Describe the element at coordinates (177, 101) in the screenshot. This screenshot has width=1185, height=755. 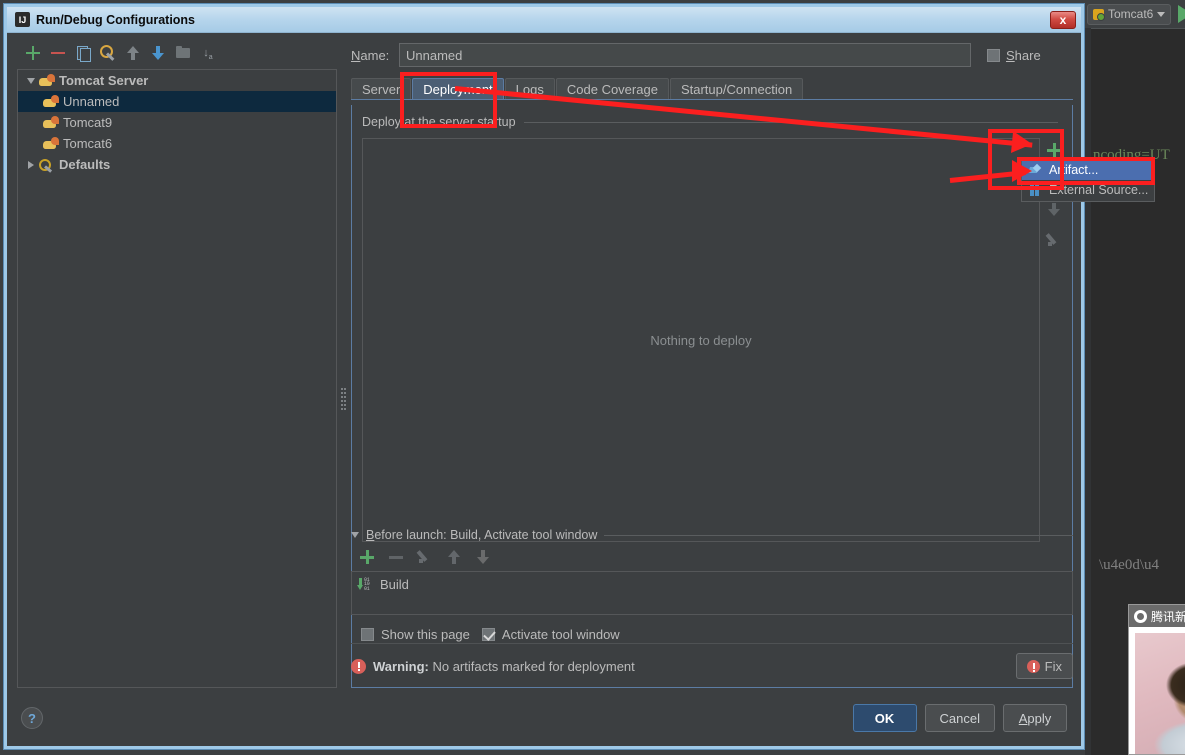
I see `tree-item-unnamed: Unnamed` at that location.